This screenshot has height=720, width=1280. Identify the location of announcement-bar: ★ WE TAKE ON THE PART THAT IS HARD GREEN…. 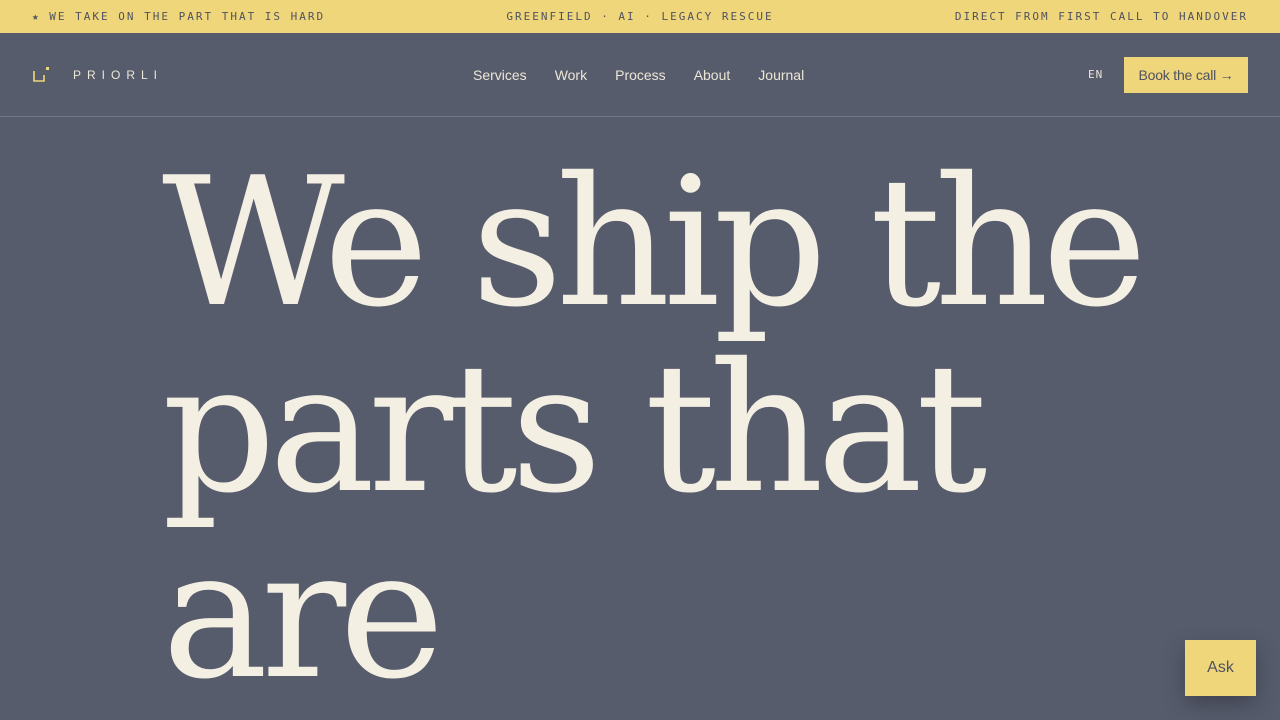
(640, 16).